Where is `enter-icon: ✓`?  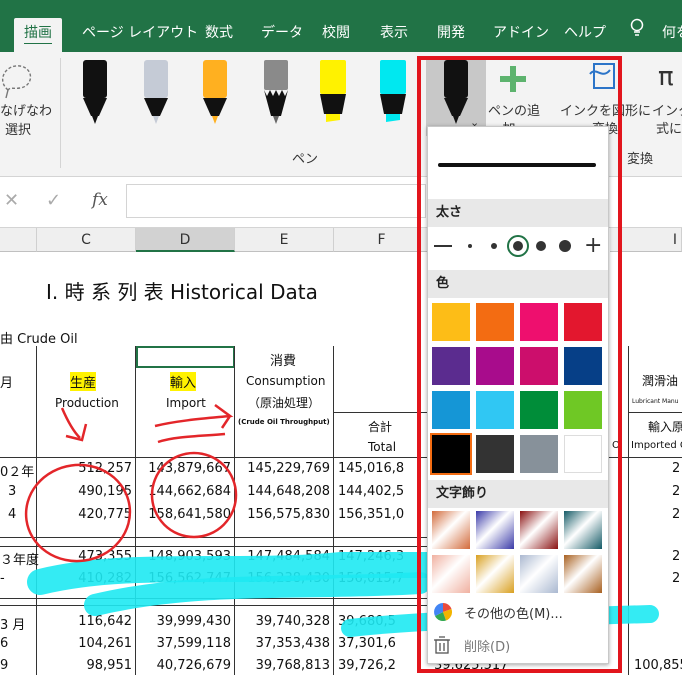
enter-icon: ✓ is located at coordinates (53, 200).